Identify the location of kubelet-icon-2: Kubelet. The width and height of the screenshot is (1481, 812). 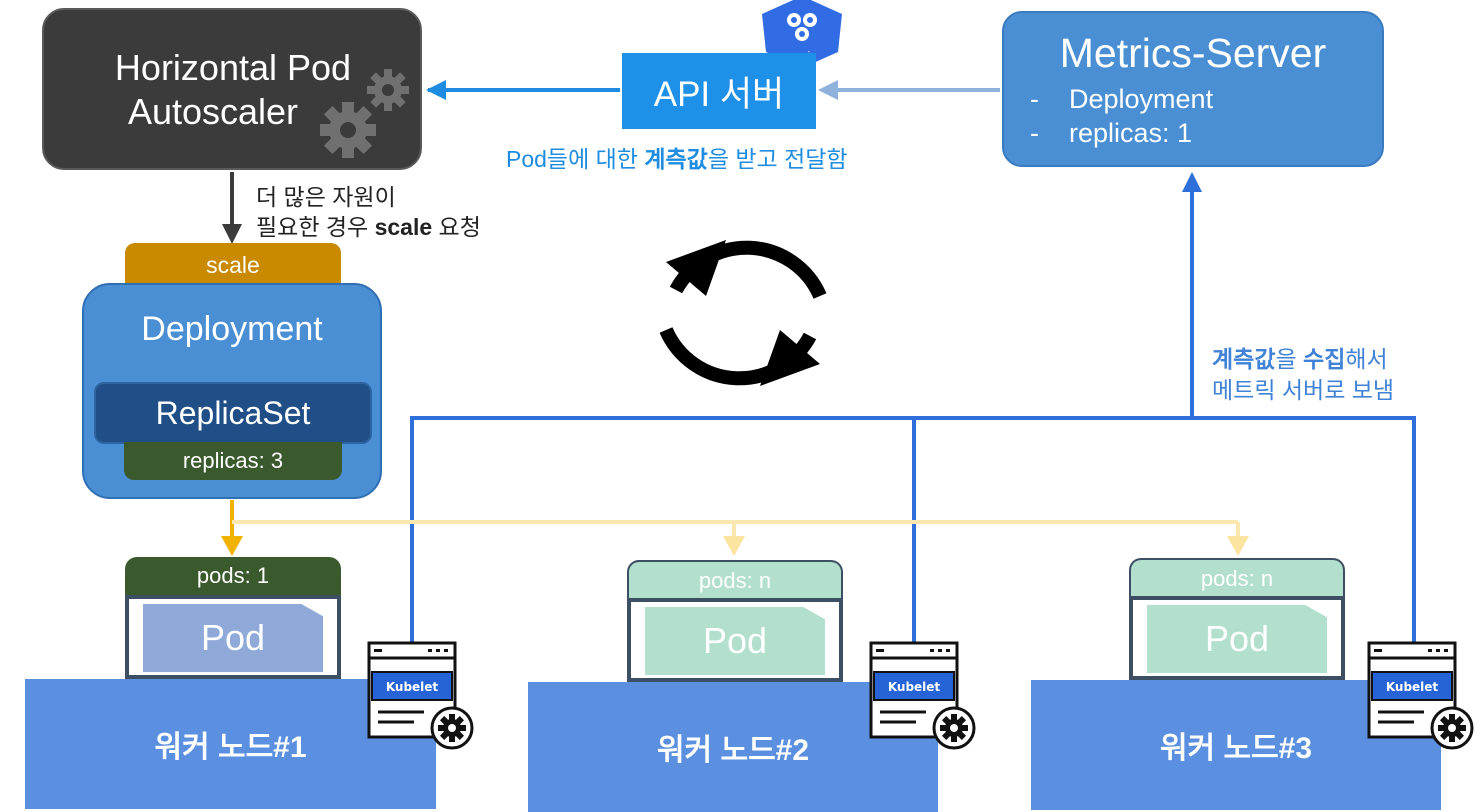
(922, 695).